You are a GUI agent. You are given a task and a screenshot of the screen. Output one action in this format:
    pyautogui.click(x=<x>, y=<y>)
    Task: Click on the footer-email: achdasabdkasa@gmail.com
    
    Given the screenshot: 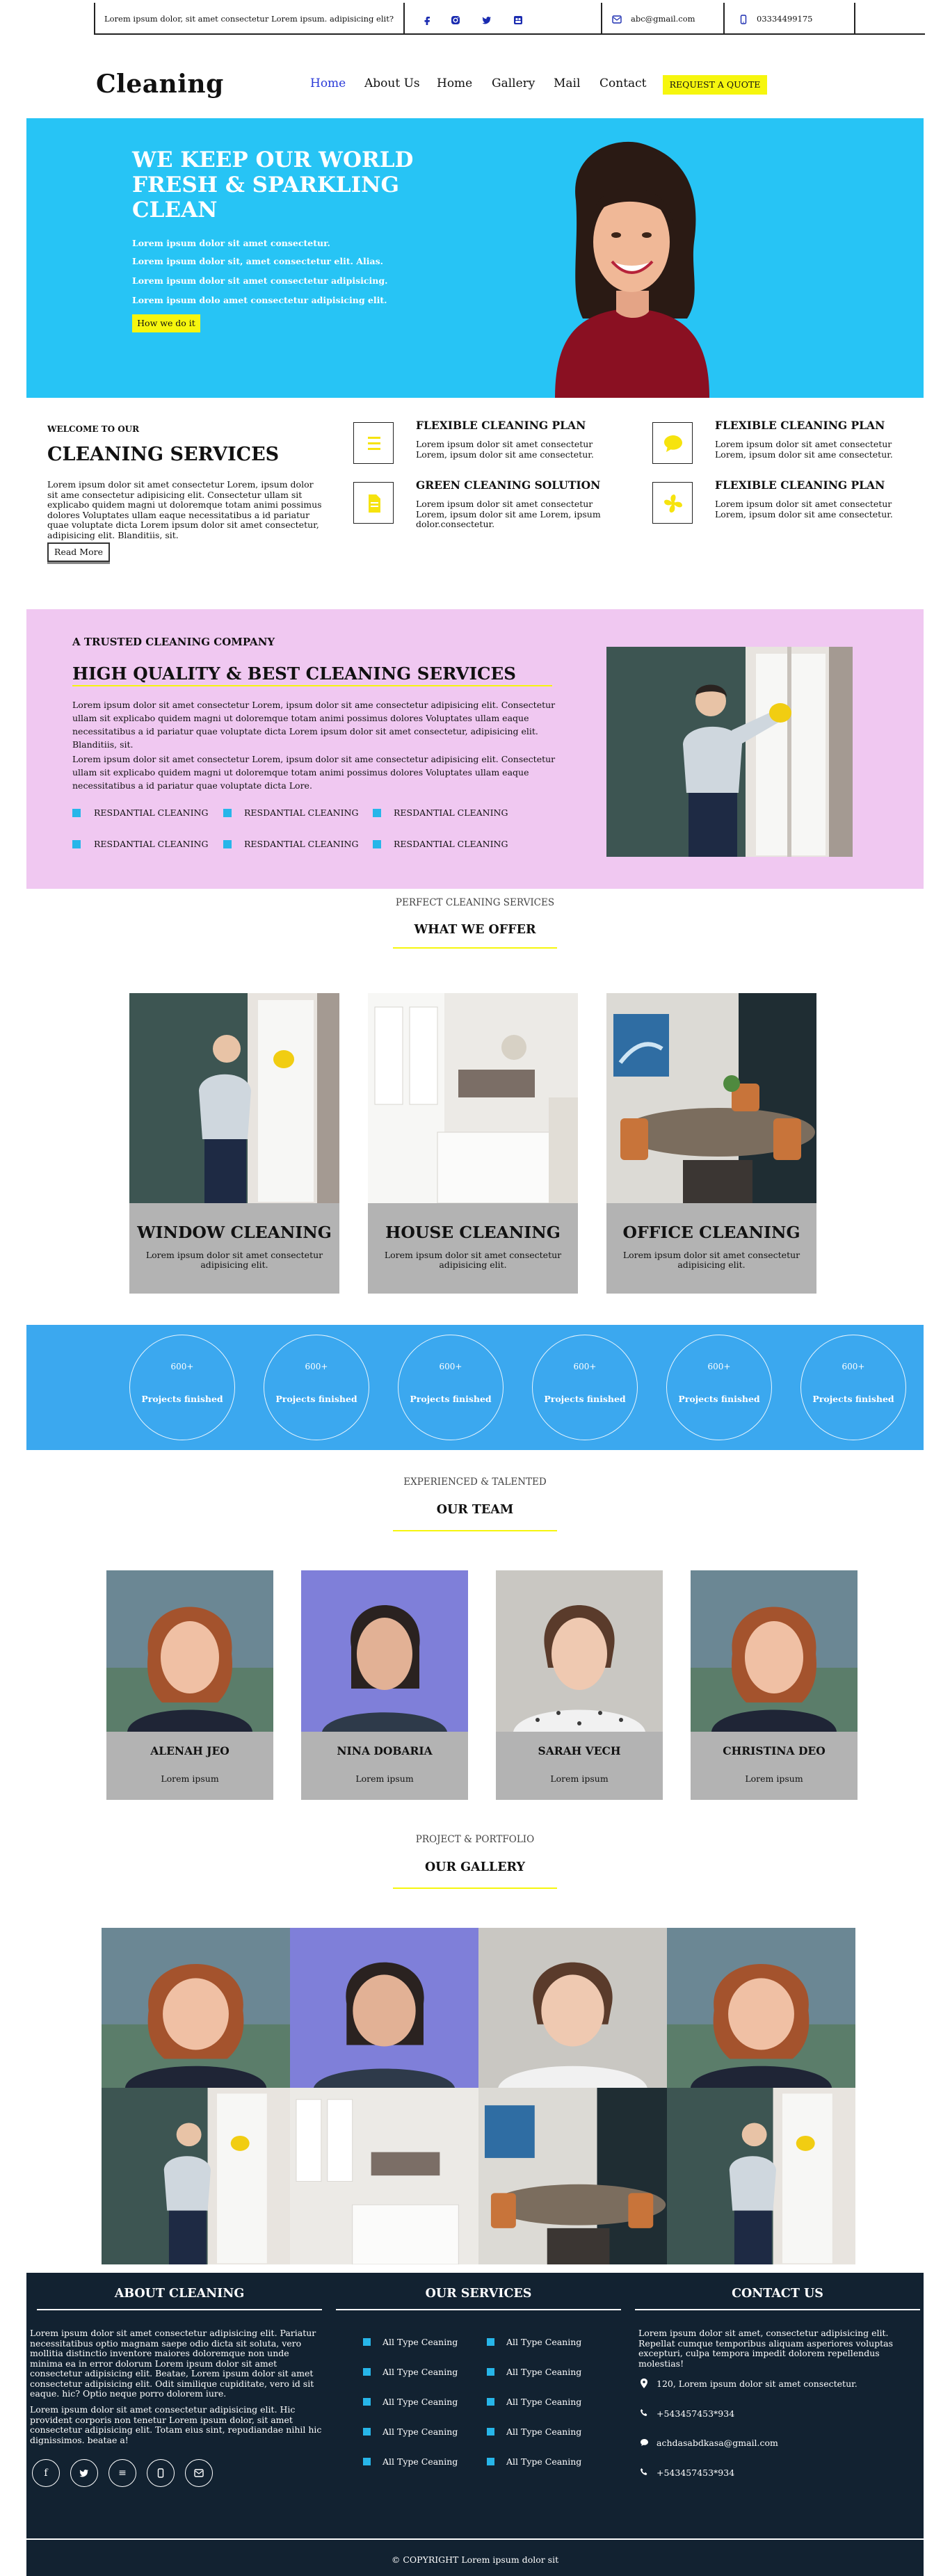 What is the action you would take?
    pyautogui.click(x=717, y=2443)
    